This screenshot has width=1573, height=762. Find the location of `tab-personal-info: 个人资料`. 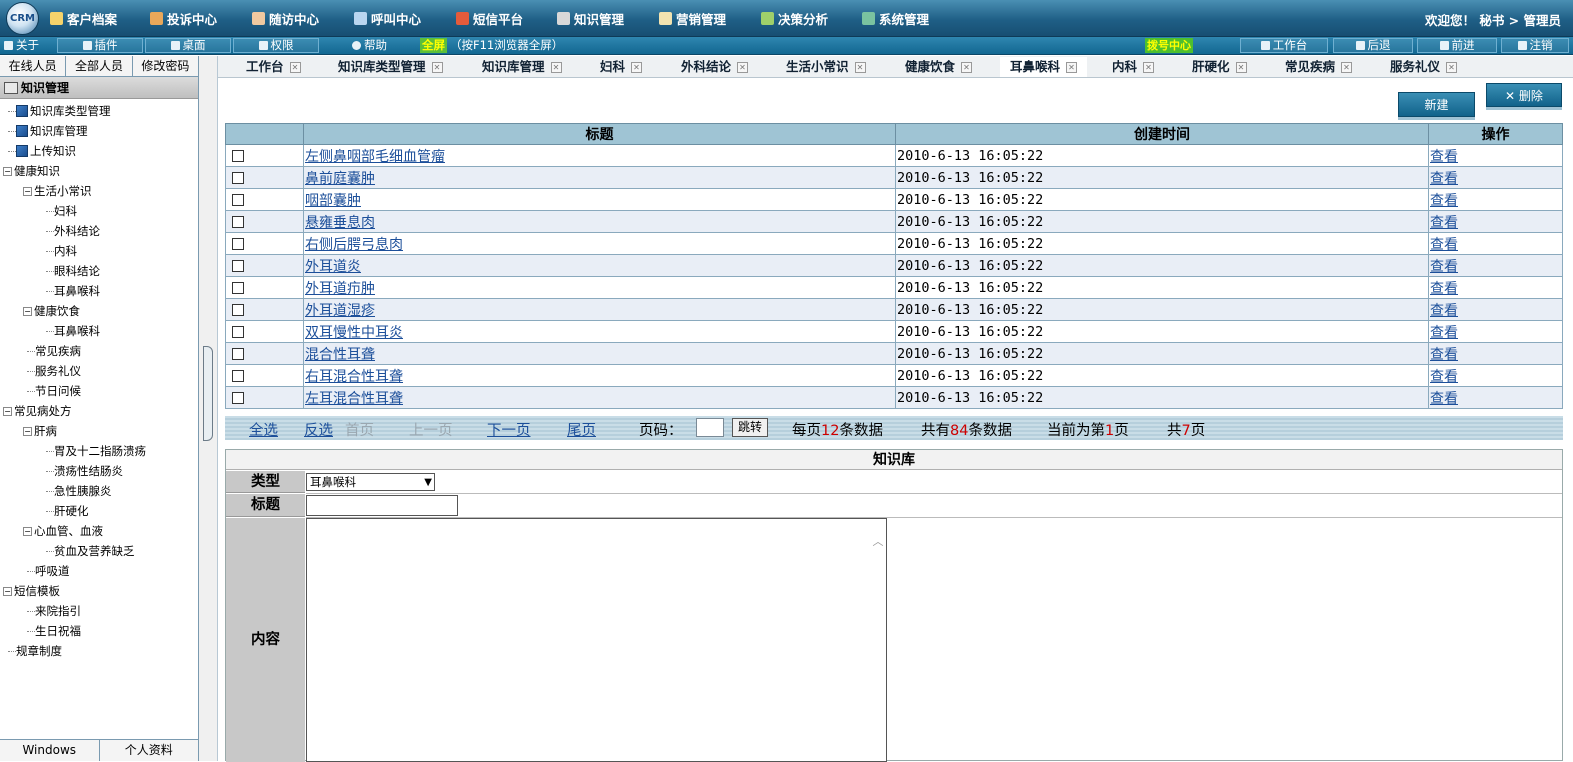

tab-personal-info: 个人资料 is located at coordinates (148, 750).